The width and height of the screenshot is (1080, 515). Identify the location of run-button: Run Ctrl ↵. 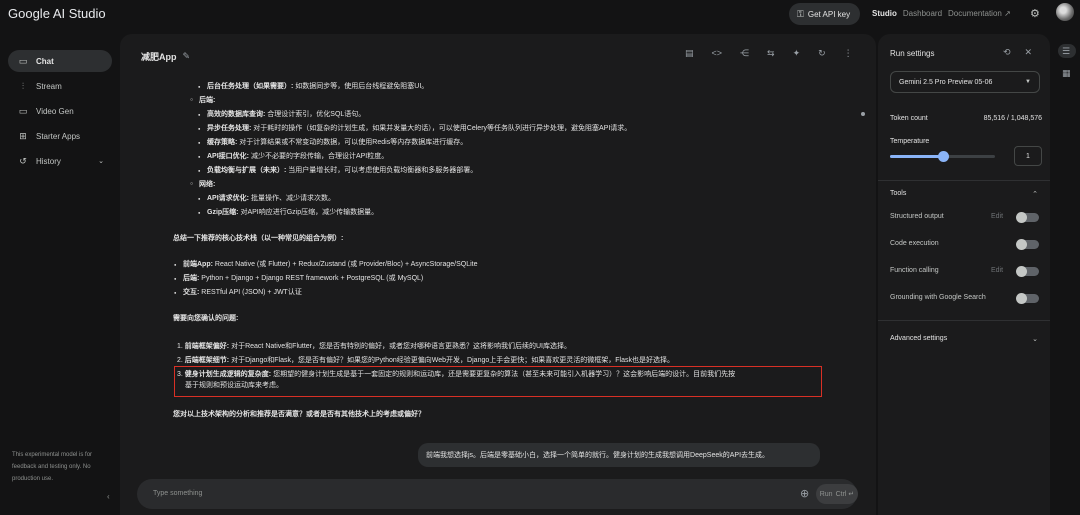
(837, 494).